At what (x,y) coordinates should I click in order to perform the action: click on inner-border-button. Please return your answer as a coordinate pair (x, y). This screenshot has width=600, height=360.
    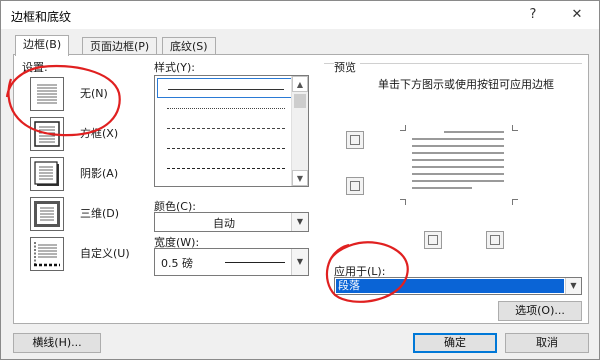
    Looking at the image, I should click on (355, 186).